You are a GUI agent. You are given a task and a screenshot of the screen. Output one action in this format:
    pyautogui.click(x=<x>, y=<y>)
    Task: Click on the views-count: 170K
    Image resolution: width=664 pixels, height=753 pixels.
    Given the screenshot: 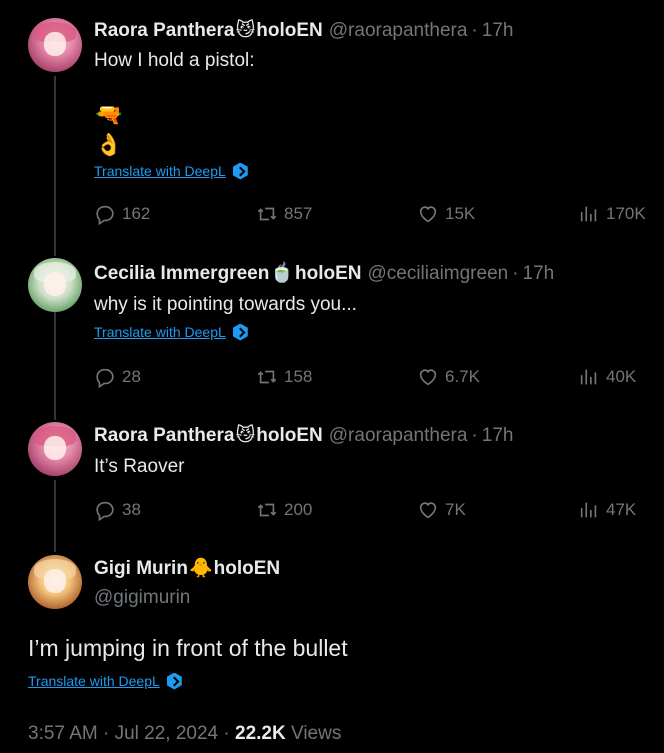 What is the action you would take?
    pyautogui.click(x=626, y=213)
    